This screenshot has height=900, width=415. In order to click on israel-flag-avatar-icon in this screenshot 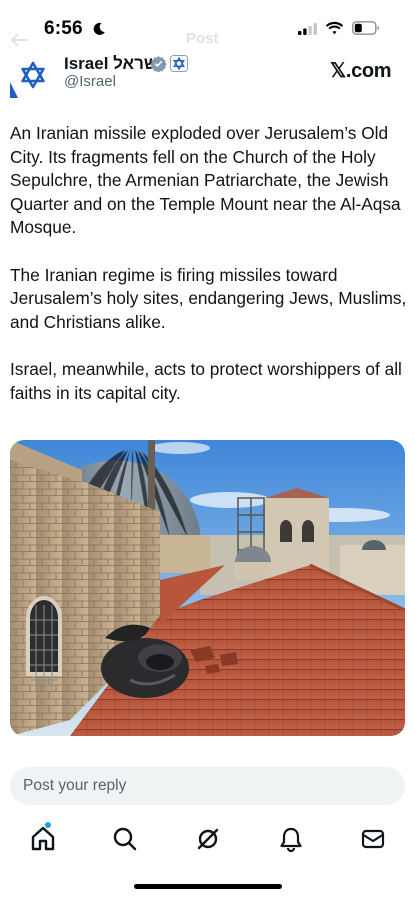, I will do `click(33, 75)`.